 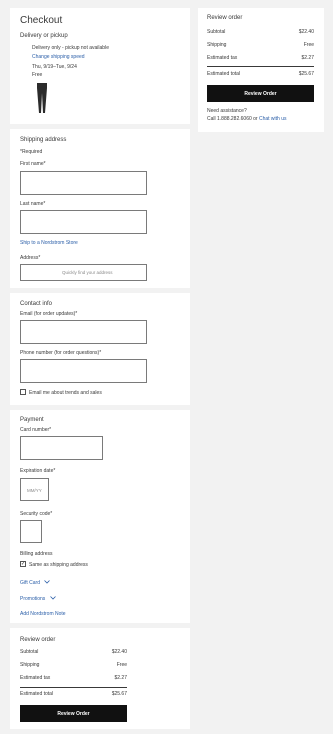 What do you see at coordinates (83, 371) in the screenshot?
I see `phone-field` at bounding box center [83, 371].